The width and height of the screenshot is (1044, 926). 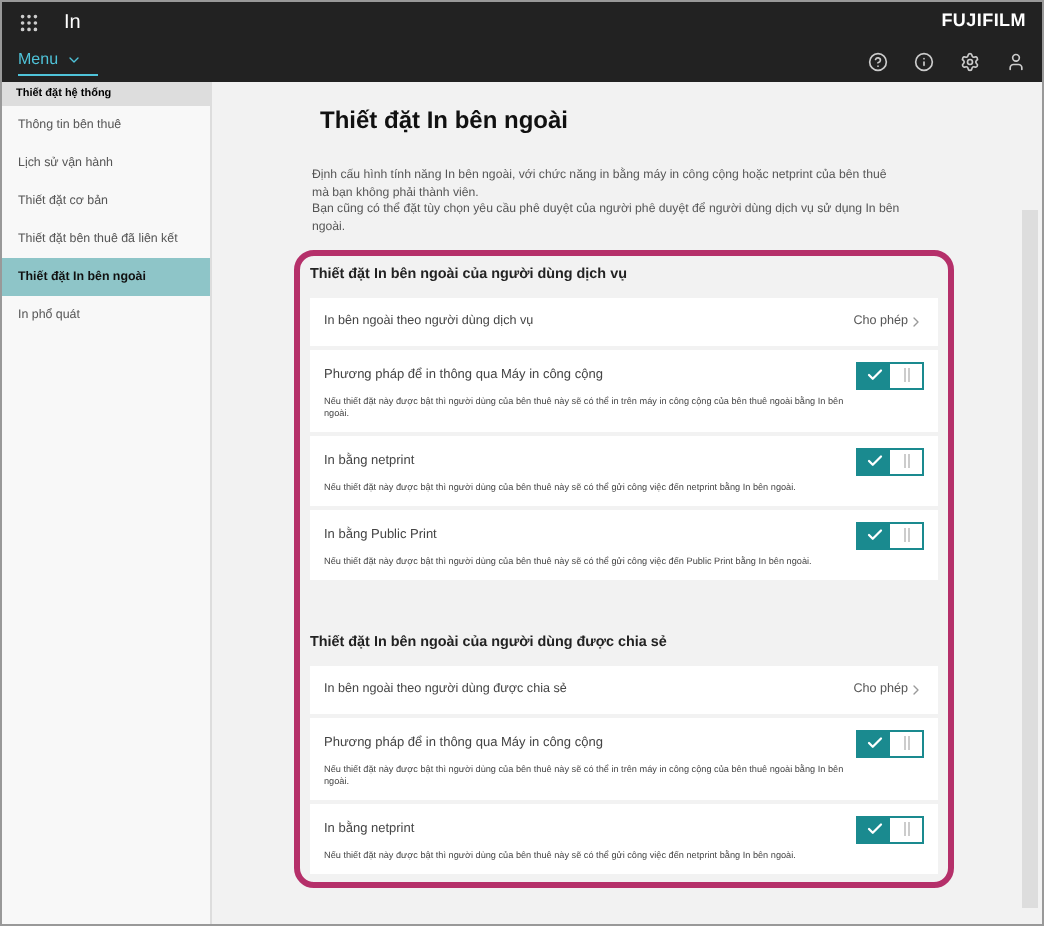 I want to click on app-grid-icon, so click(x=29, y=22).